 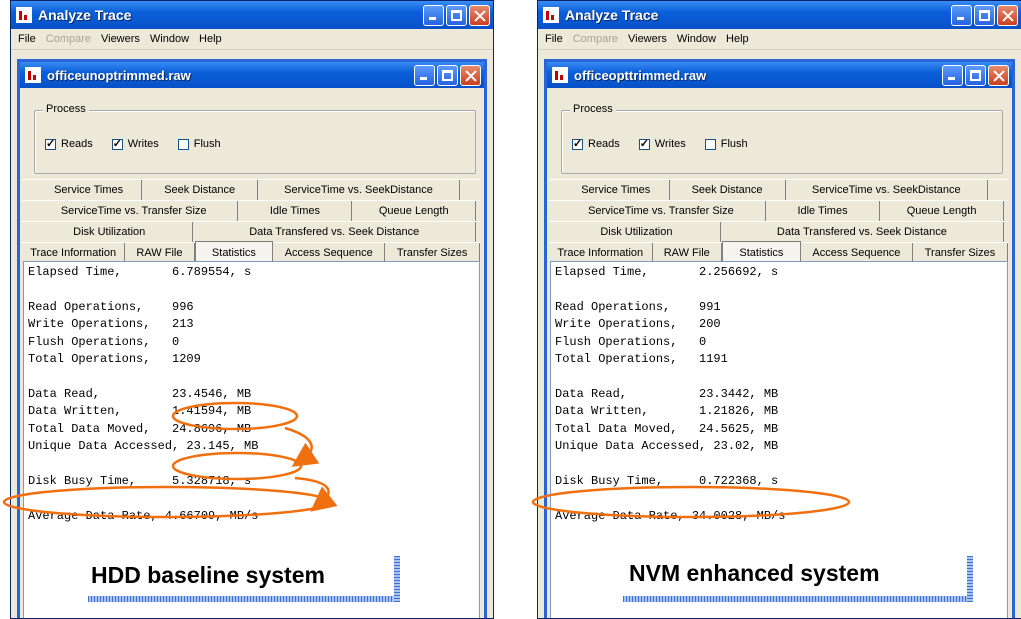 I want to click on stat-data-read: Data Read, 23.4546, MB, so click(x=140, y=393).